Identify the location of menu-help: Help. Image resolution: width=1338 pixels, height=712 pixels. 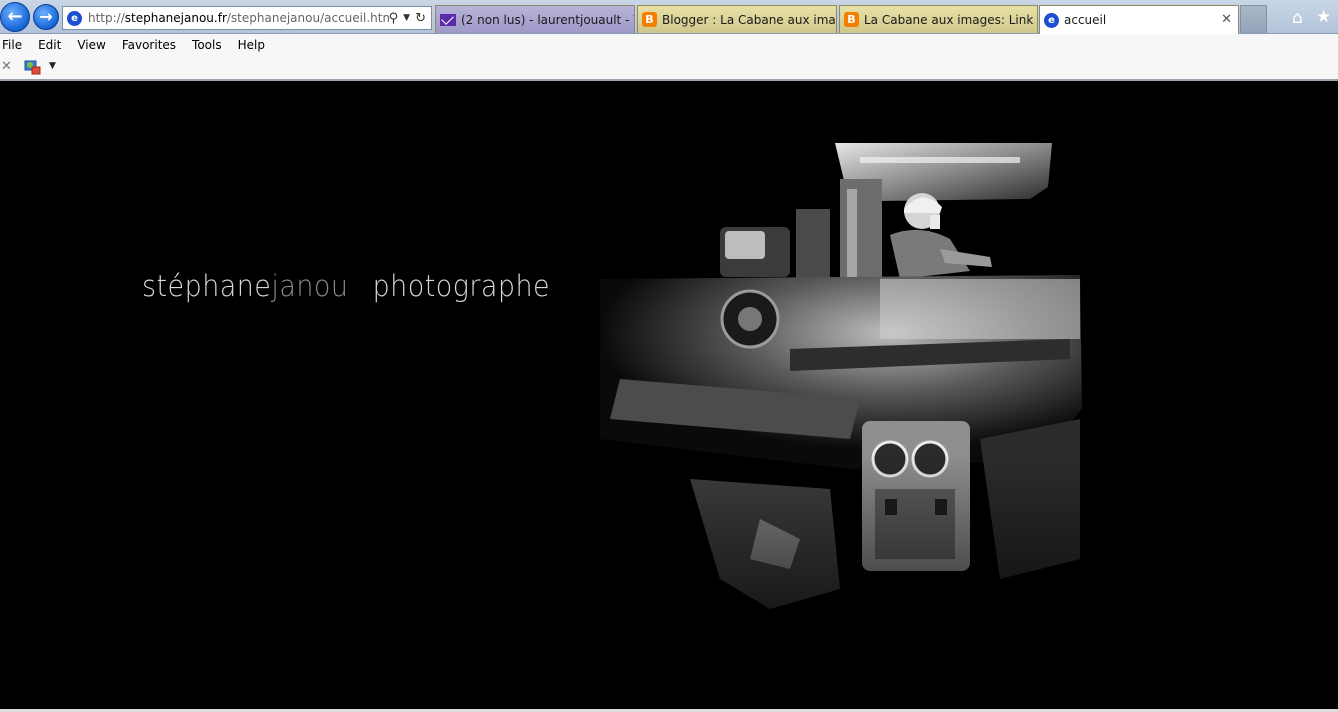
(251, 45).